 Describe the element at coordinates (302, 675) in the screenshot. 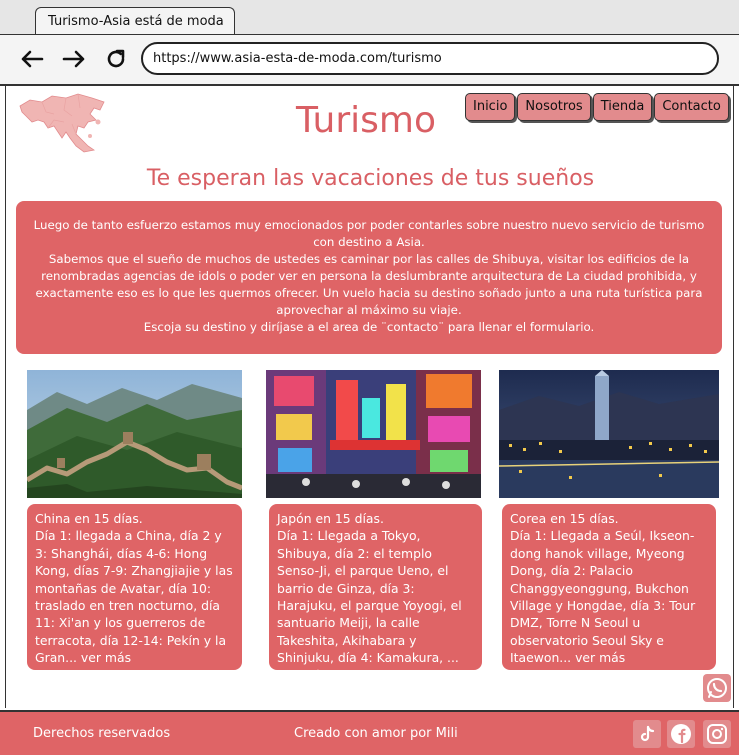

I see `japan-ver-mas-link: ver más` at that location.